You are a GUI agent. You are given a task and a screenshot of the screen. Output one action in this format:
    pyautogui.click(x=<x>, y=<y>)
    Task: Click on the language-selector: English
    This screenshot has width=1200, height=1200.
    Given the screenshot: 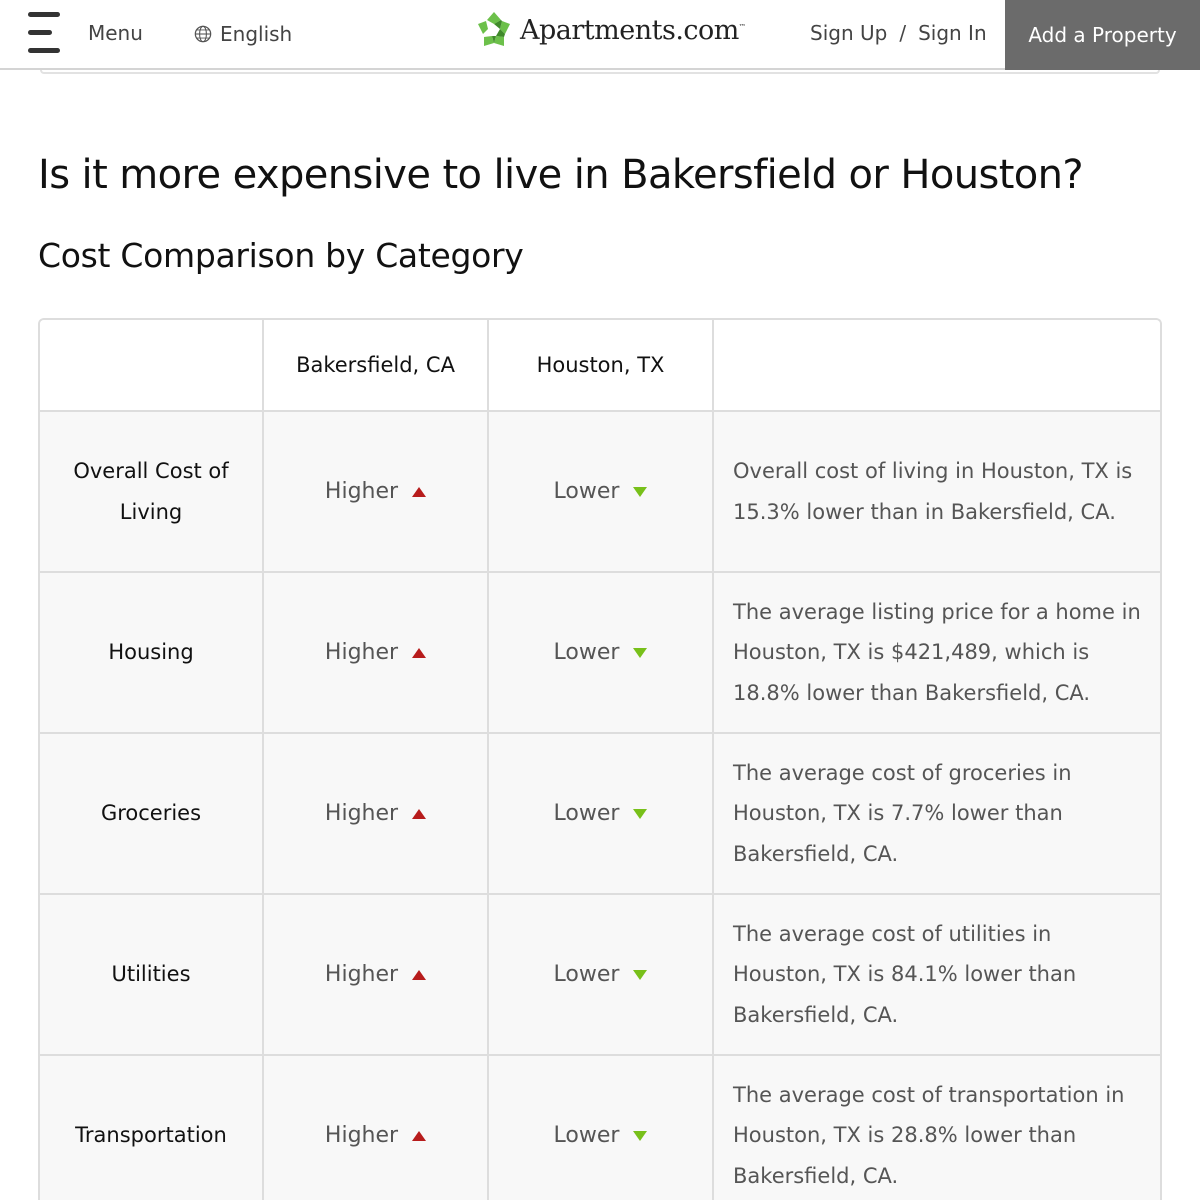 What is the action you would take?
    pyautogui.click(x=243, y=34)
    